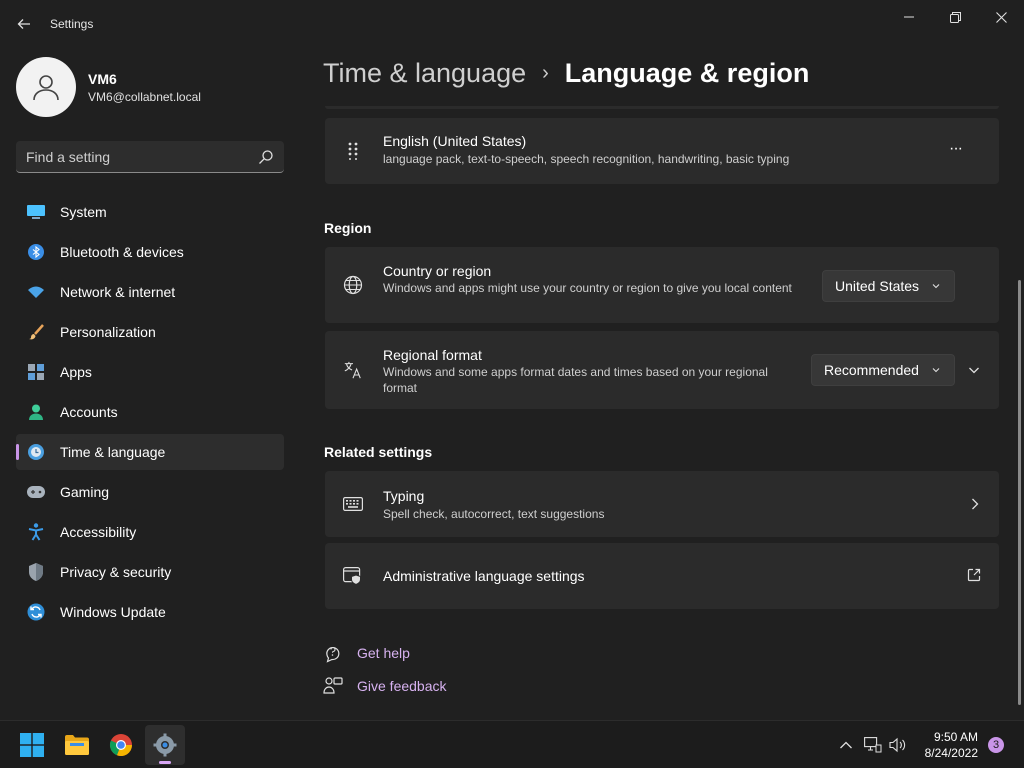 This screenshot has width=1024, height=768. I want to click on update-icon, so click(36, 612).